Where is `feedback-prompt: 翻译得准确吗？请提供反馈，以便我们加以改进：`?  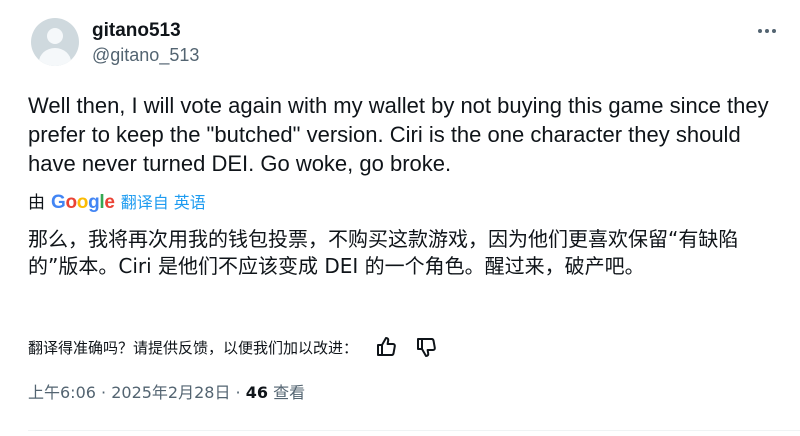
feedback-prompt: 翻译得准确吗？请提供反馈，以便我们加以改进： is located at coordinates (193, 347).